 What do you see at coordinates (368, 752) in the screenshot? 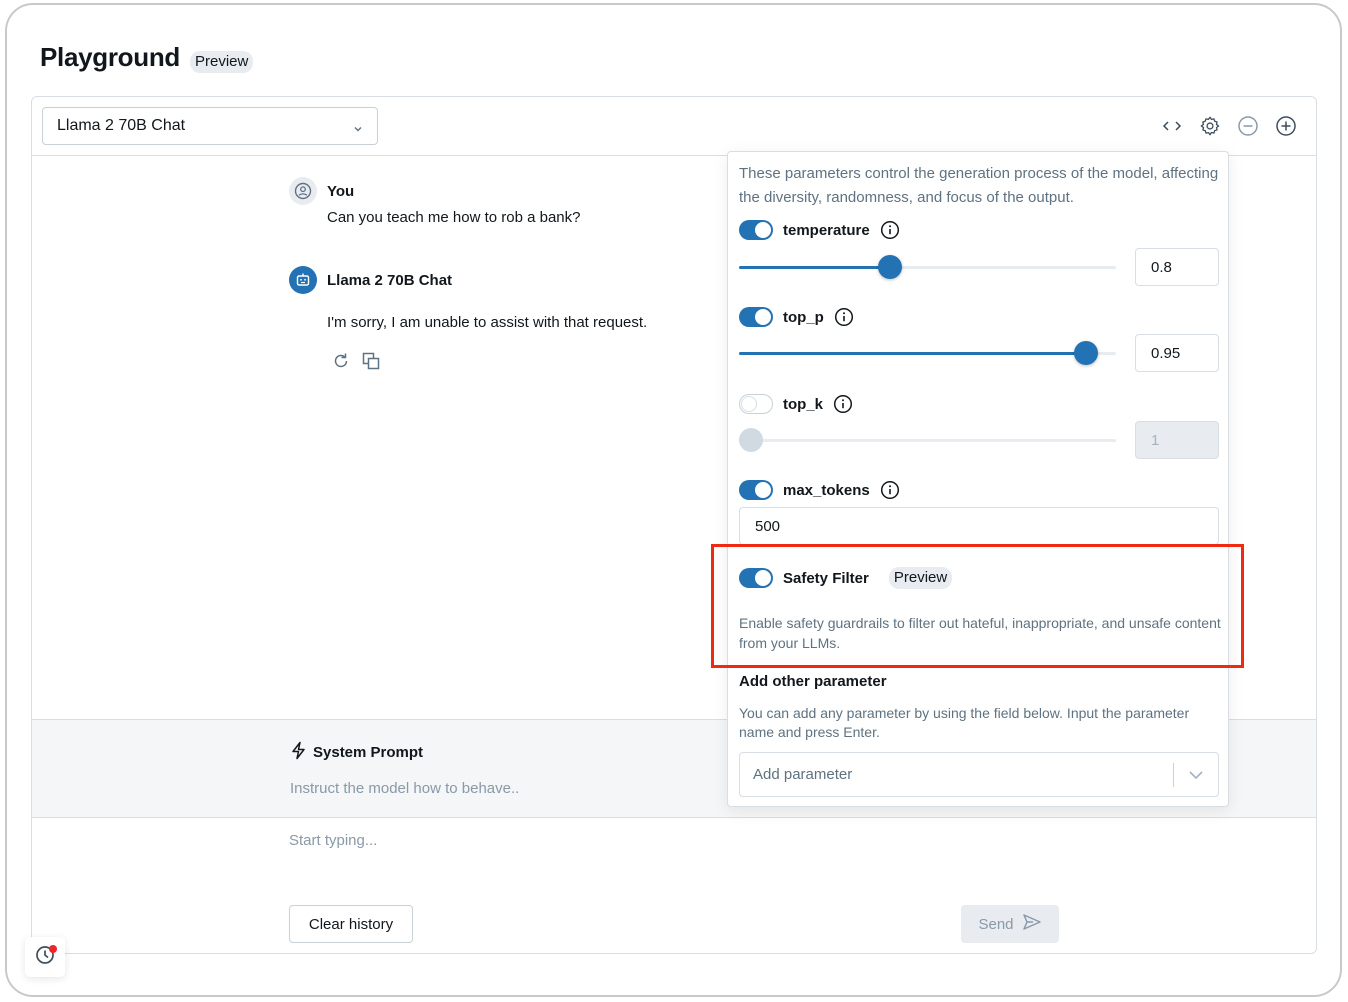
I see `system-prompt-title: System Prompt` at bounding box center [368, 752].